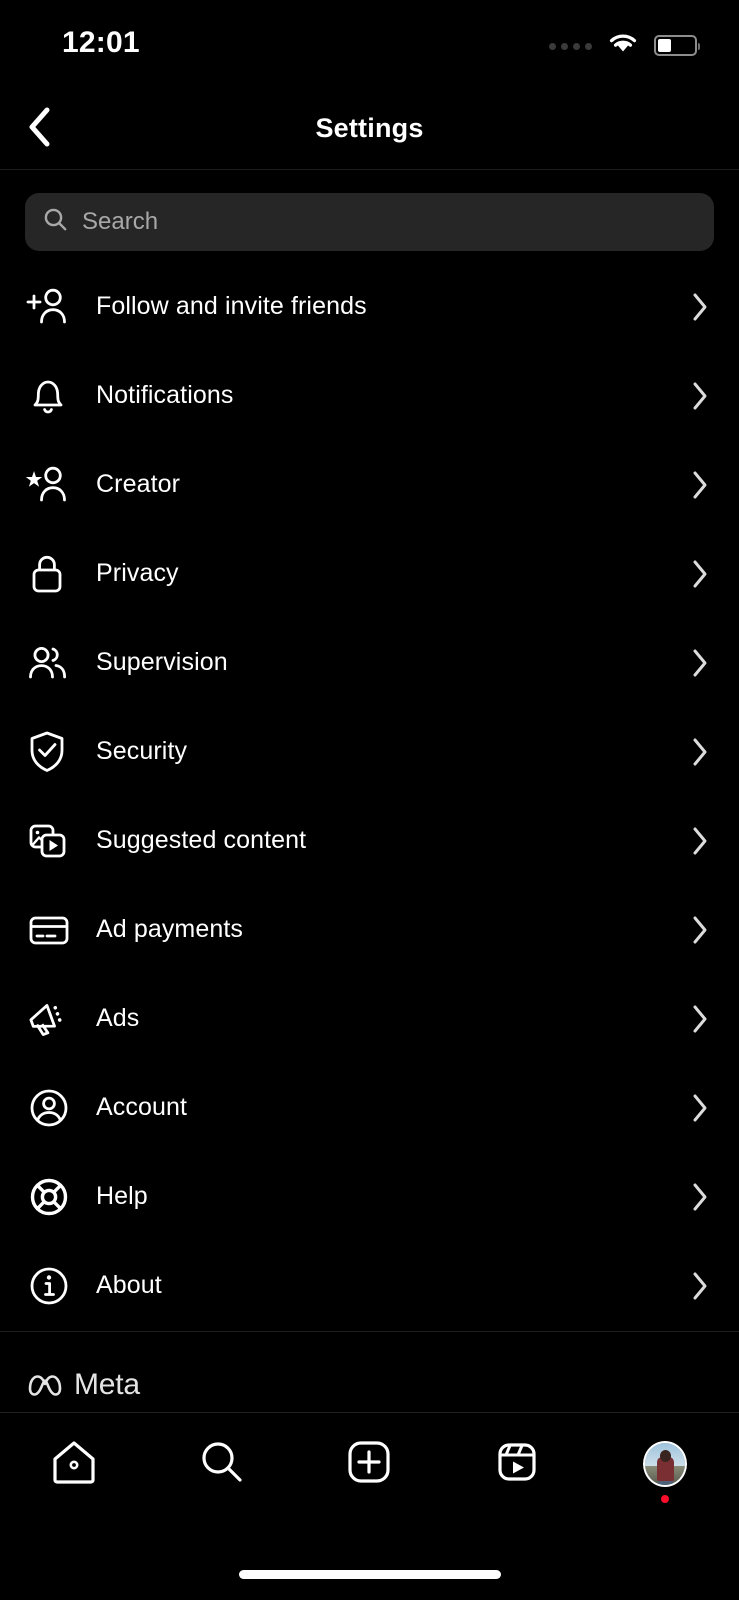 This screenshot has height=1600, width=739. Describe the element at coordinates (369, 751) in the screenshot. I see `settings-row-security: Security` at that location.